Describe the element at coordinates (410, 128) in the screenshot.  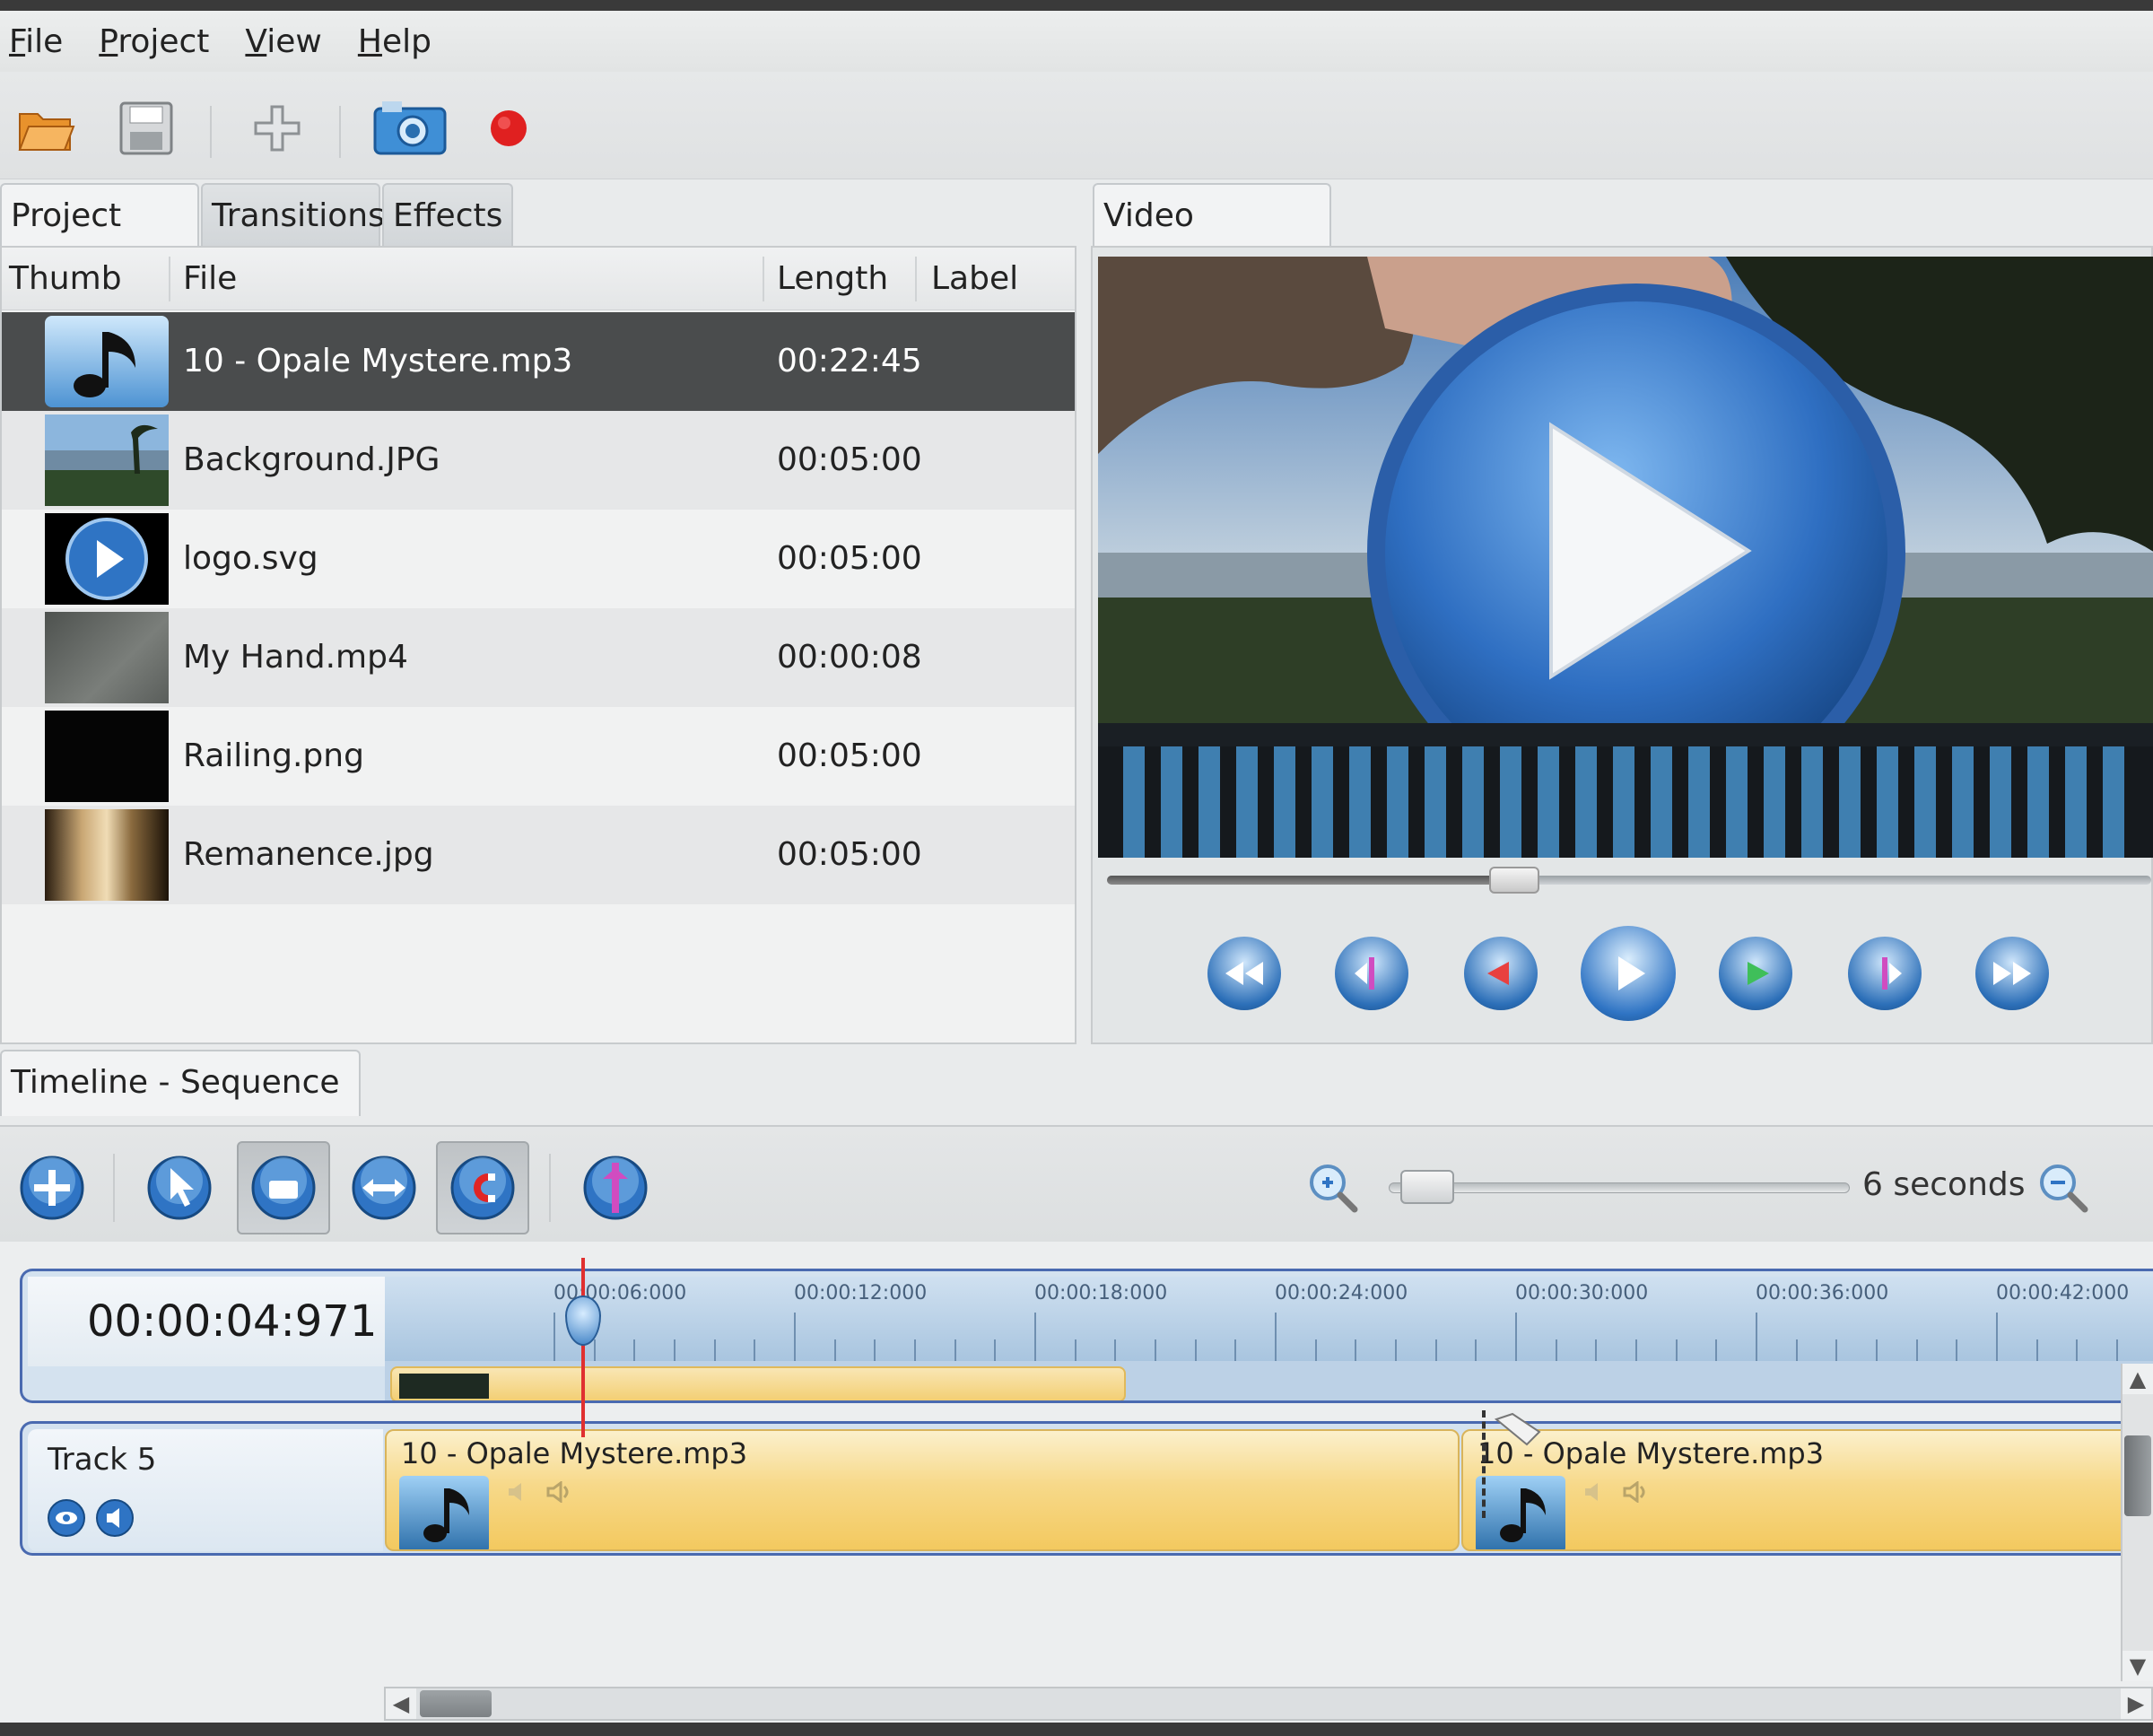
I see `export-video-icon` at that location.